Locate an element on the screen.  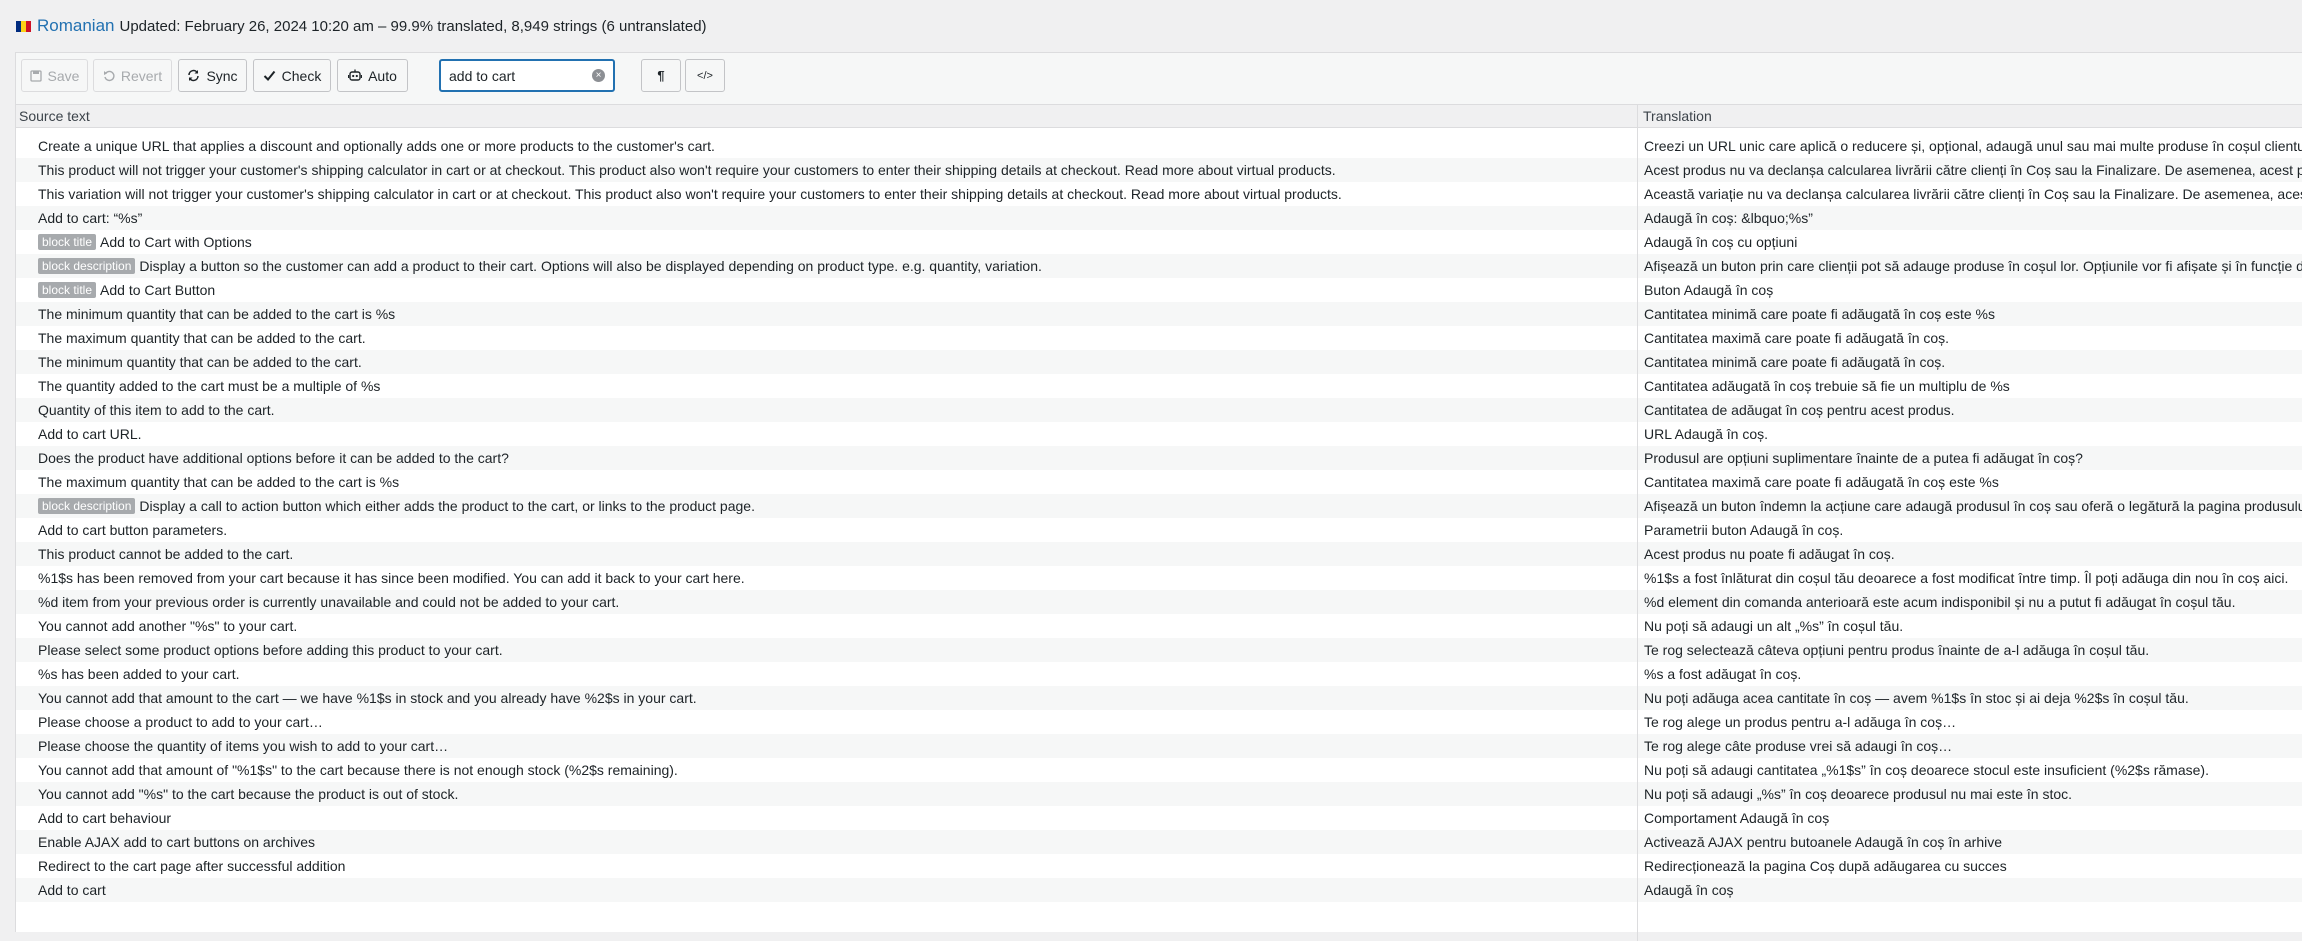
source-text-cell: Add to cart behaviour is located at coordinates (838, 818).